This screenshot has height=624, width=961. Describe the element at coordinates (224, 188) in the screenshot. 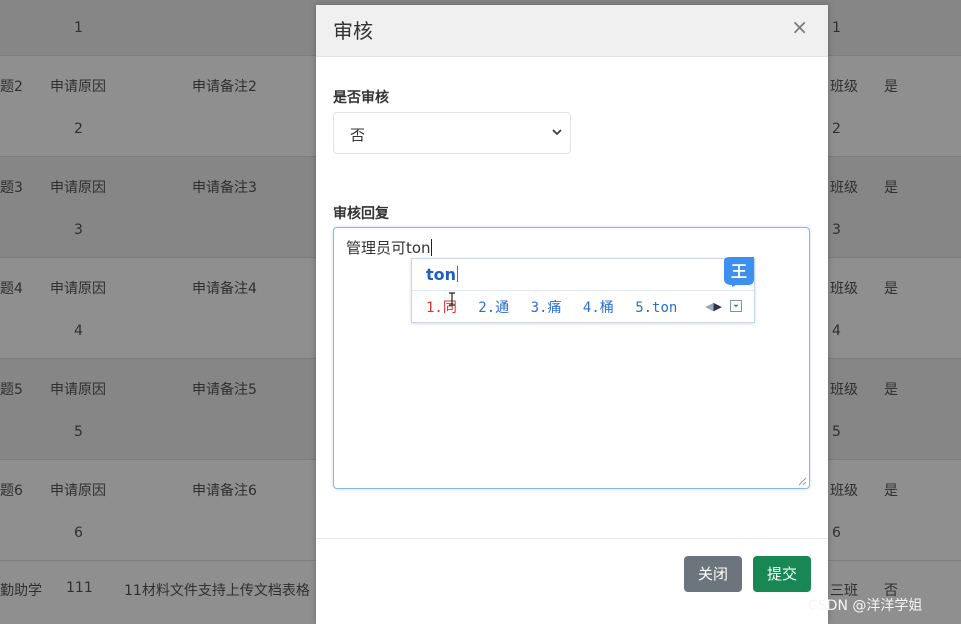

I see `table-cell-remark: 申请备注3` at that location.